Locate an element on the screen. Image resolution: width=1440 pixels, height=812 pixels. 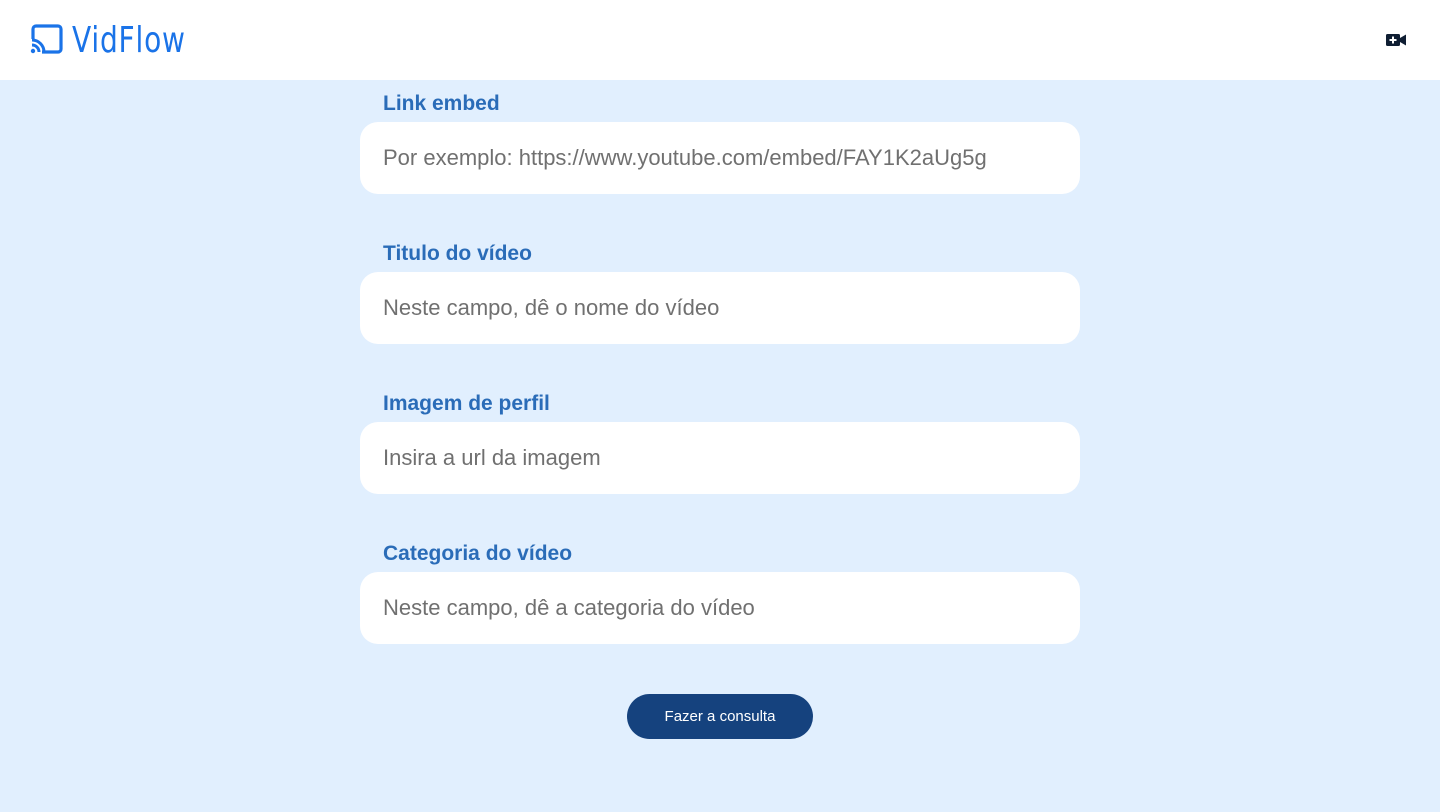
embed-link-input is located at coordinates (720, 158).